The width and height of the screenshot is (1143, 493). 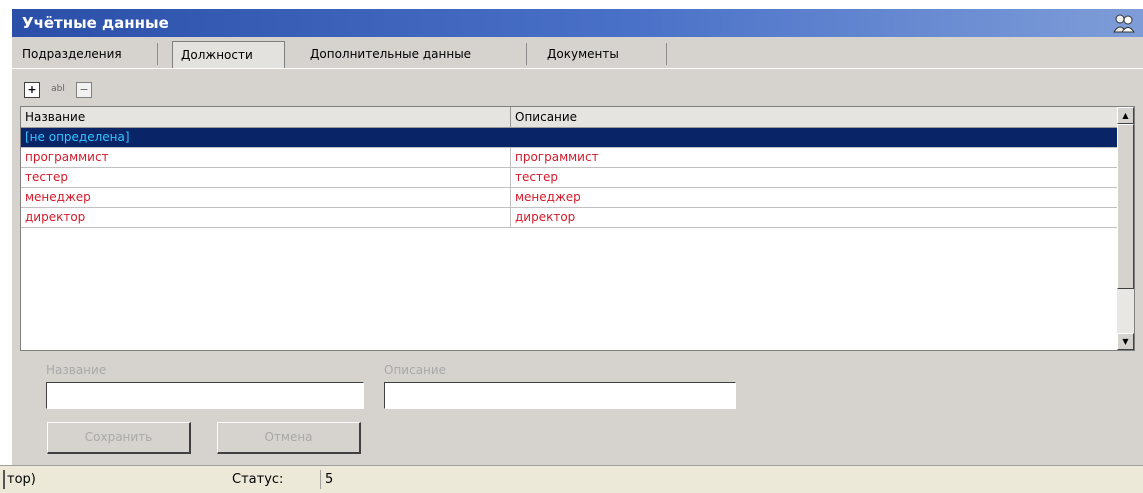 What do you see at coordinates (266, 157) in the screenshot?
I see `cell-name: программист` at bounding box center [266, 157].